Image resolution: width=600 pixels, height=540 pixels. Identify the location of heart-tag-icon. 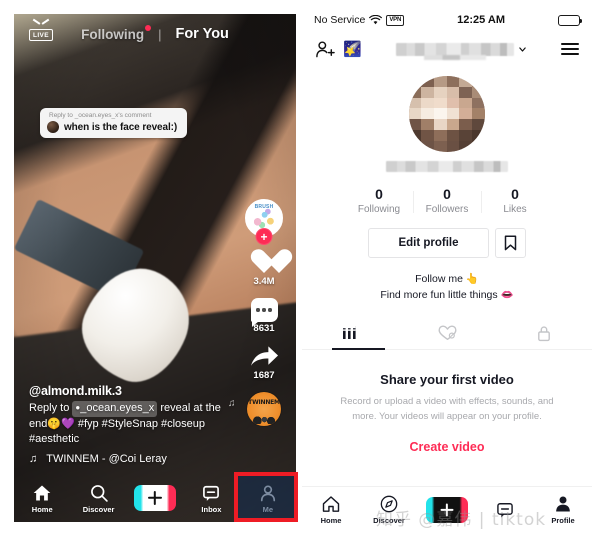
(447, 333).